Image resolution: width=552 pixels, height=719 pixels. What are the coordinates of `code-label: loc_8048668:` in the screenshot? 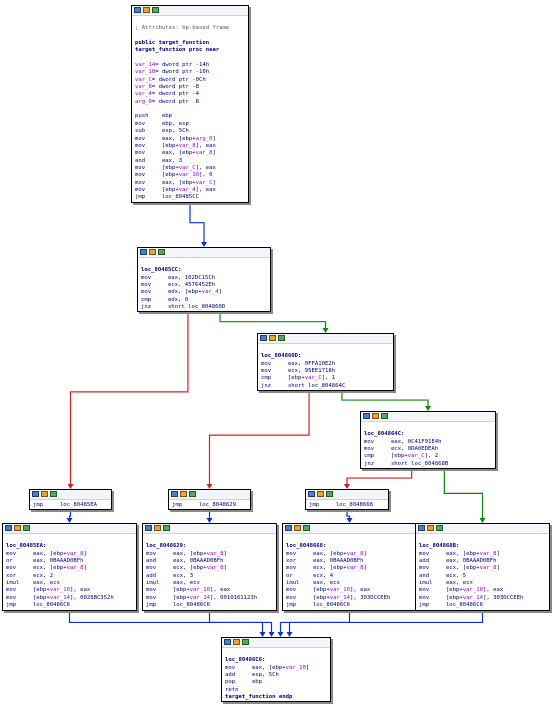 It's located at (306, 546).